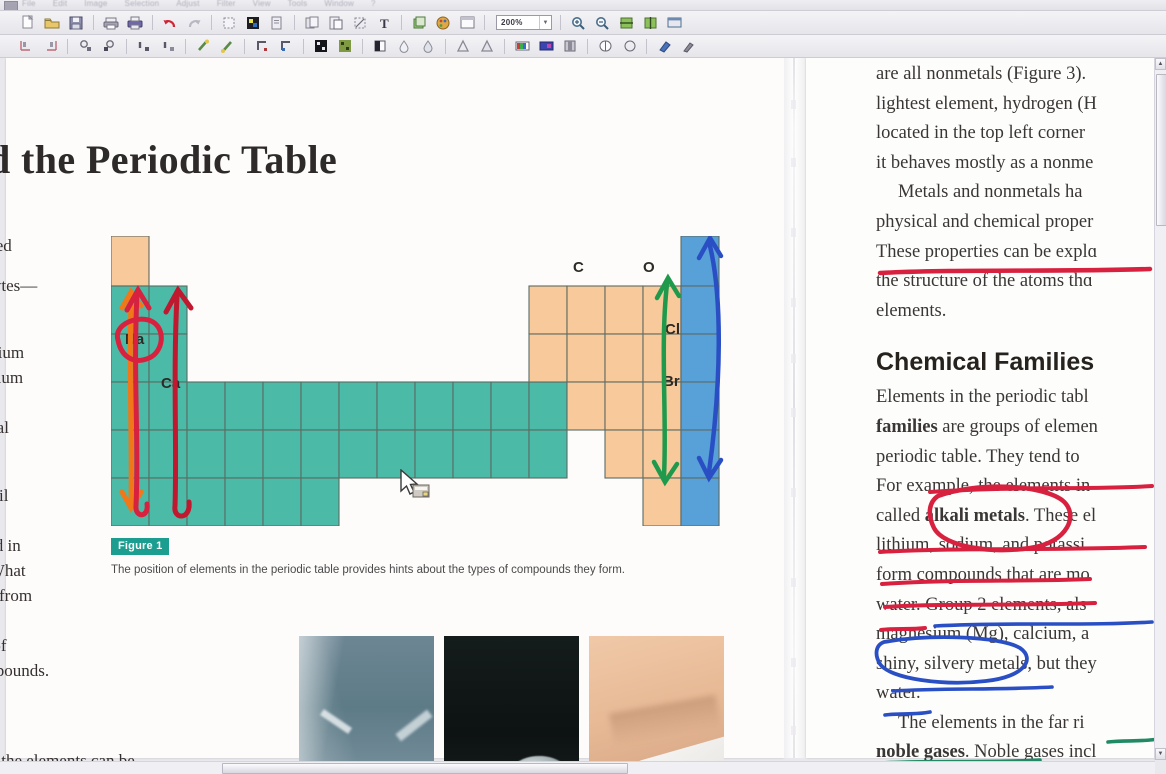  I want to click on copy-page-icon, so click(277, 22).